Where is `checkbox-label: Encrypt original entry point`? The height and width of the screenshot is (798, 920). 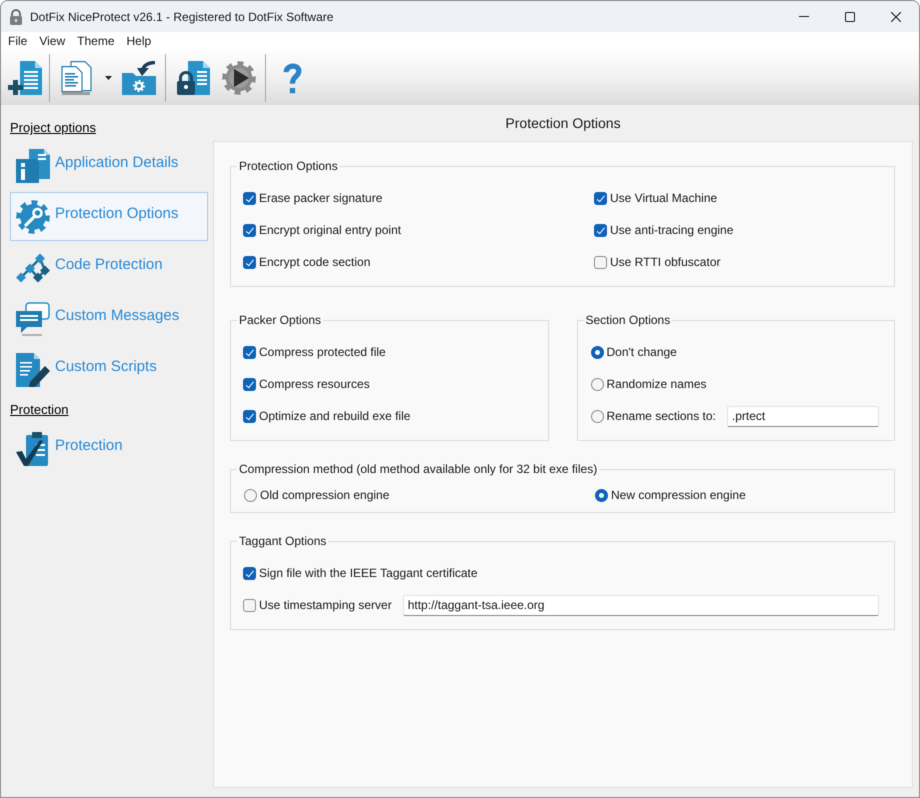 checkbox-label: Encrypt original entry point is located at coordinates (330, 230).